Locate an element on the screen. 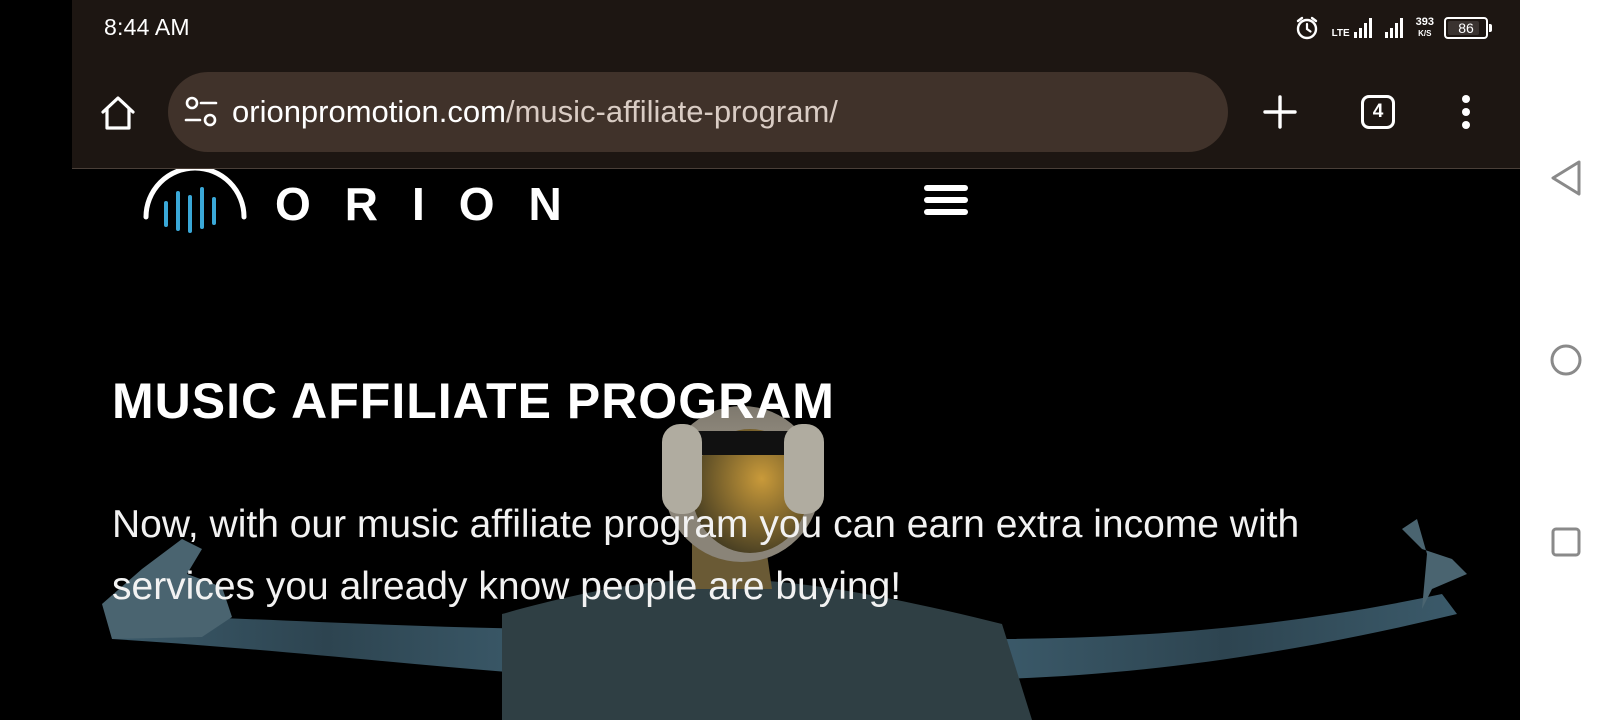  recents-icon is located at coordinates (1566, 542).